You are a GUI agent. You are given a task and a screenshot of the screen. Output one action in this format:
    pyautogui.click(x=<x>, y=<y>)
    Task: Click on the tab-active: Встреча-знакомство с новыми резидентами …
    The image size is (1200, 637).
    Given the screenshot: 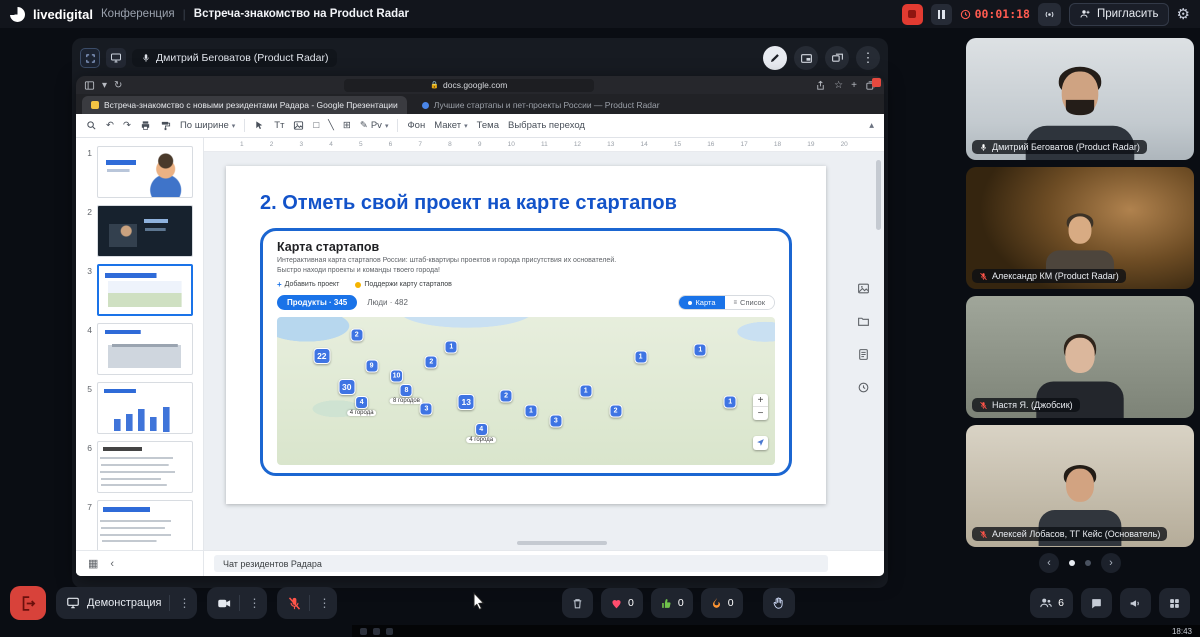 What is the action you would take?
    pyautogui.click(x=244, y=105)
    